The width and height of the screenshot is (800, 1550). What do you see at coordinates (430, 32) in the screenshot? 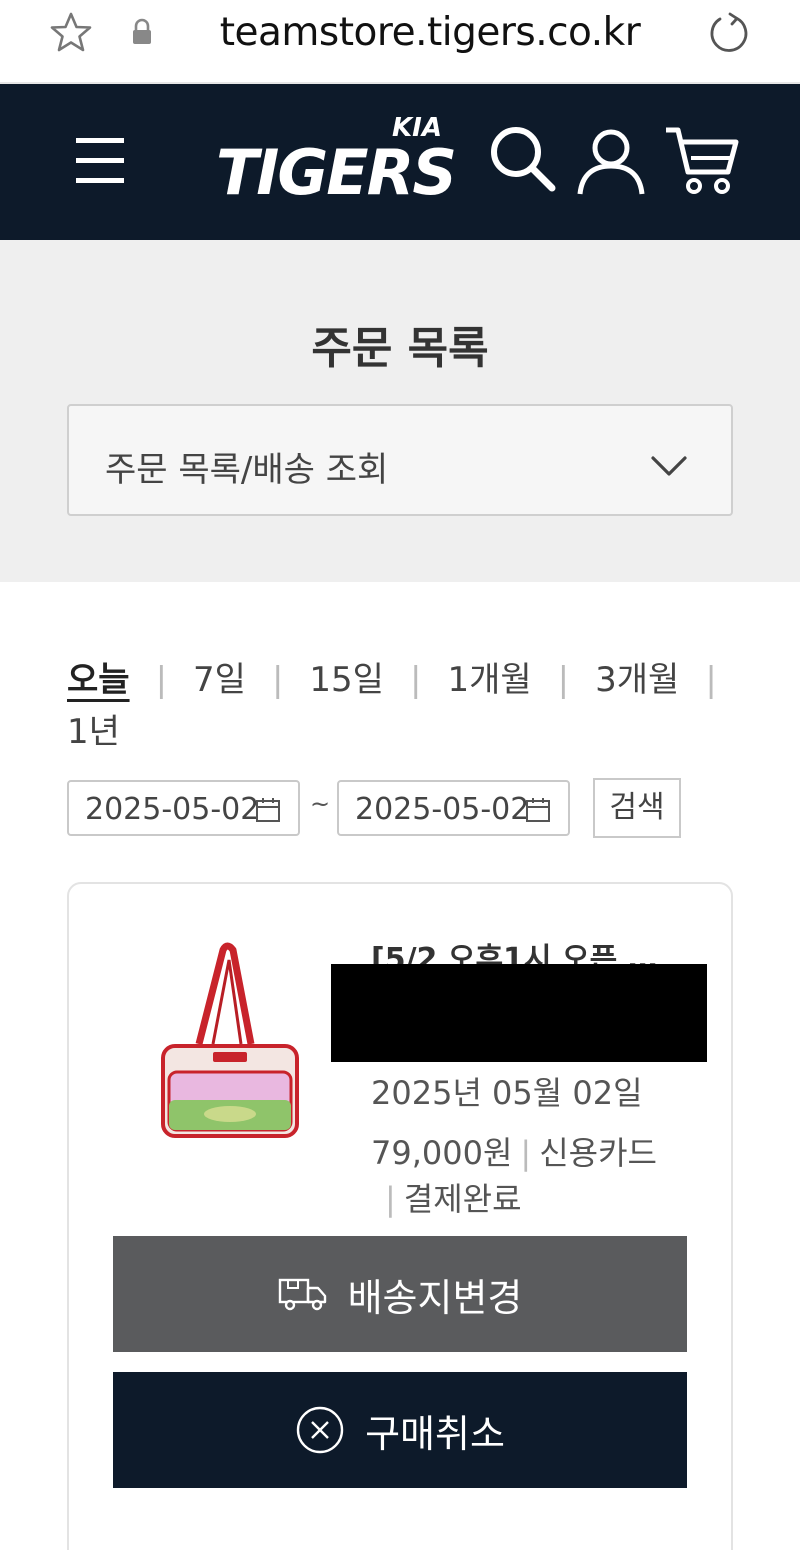
I see `url-text: teamstore.tigers.co.kr` at bounding box center [430, 32].